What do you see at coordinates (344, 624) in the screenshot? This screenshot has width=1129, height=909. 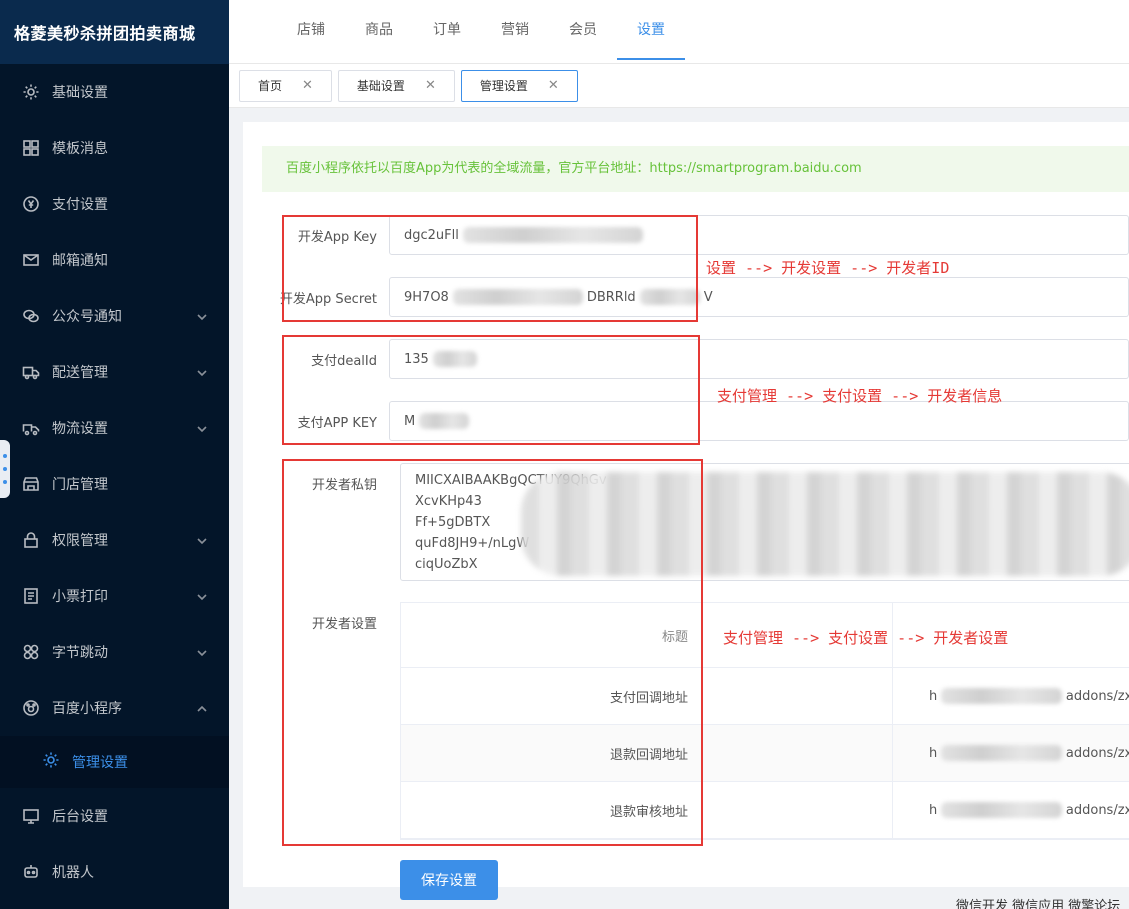 I see `dev-settings-label: 开发者设置` at bounding box center [344, 624].